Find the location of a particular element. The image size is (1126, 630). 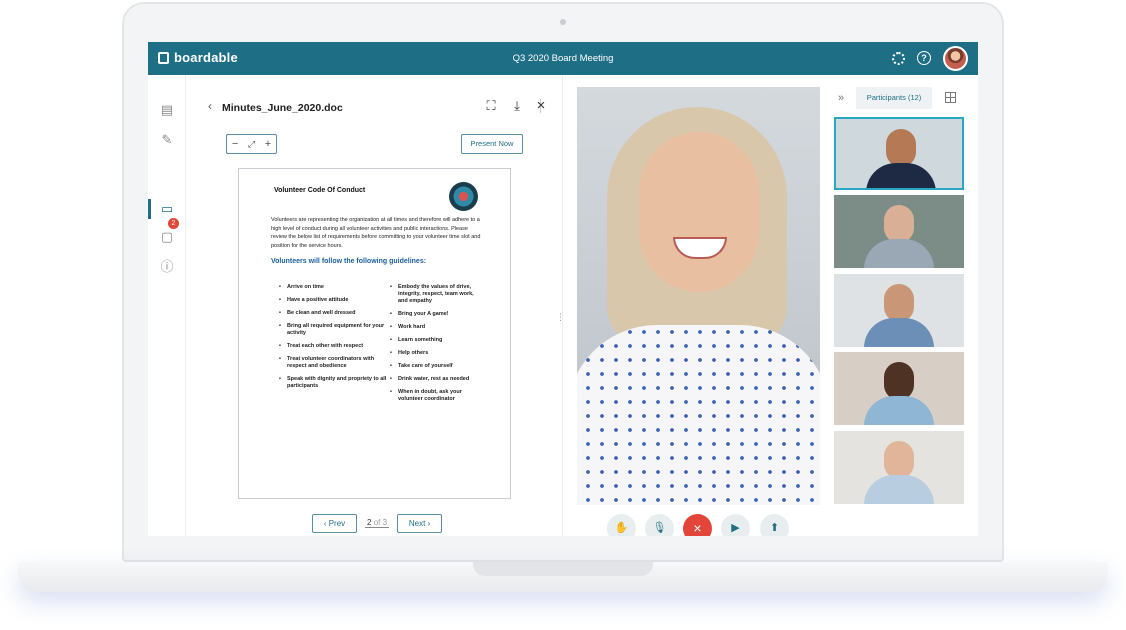

total-pages: of 3 is located at coordinates (380, 522).